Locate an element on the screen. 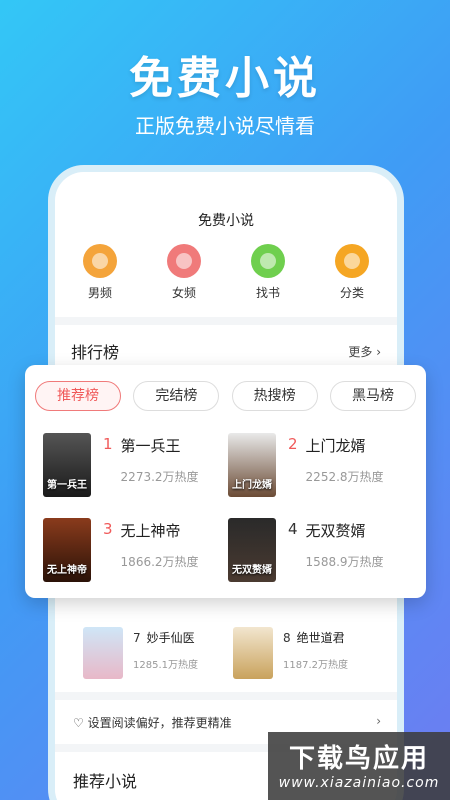 The image size is (450, 800). book-name: 绝世道君 is located at coordinates (320, 638).